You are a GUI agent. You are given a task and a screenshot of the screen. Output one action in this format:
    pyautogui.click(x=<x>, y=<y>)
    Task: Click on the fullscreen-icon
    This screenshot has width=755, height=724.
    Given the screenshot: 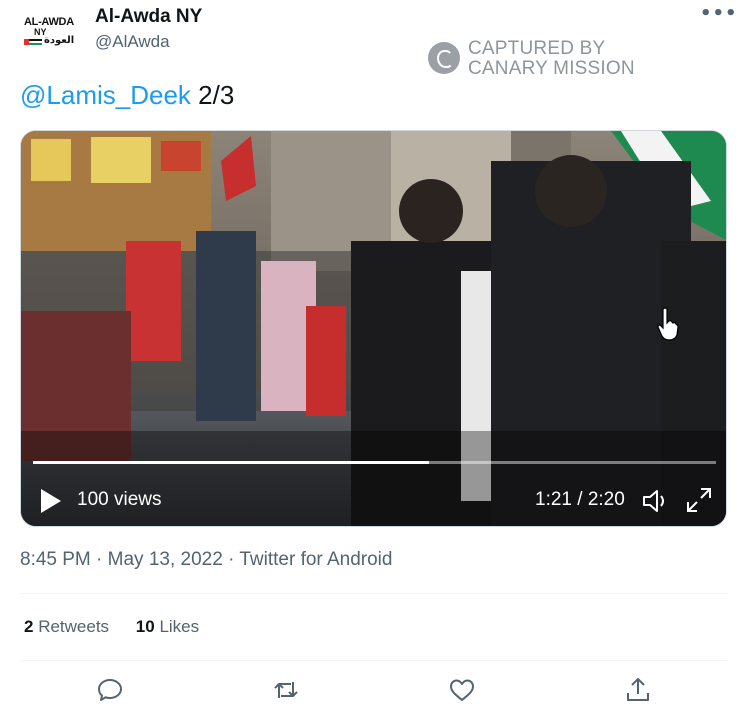 What is the action you would take?
    pyautogui.click(x=699, y=500)
    